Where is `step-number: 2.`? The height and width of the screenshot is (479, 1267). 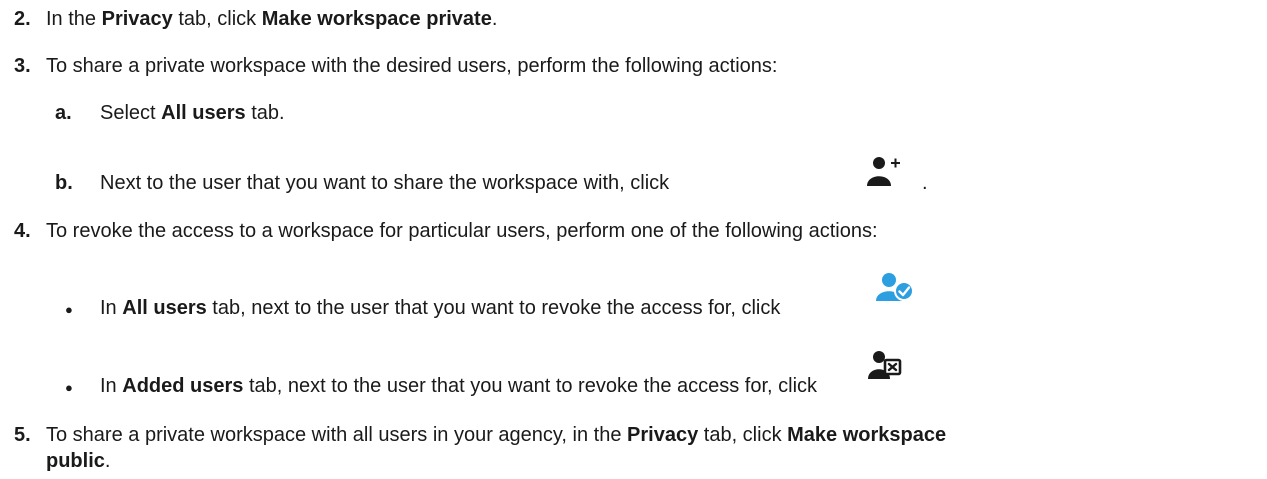
step-number: 2. is located at coordinates (22, 19).